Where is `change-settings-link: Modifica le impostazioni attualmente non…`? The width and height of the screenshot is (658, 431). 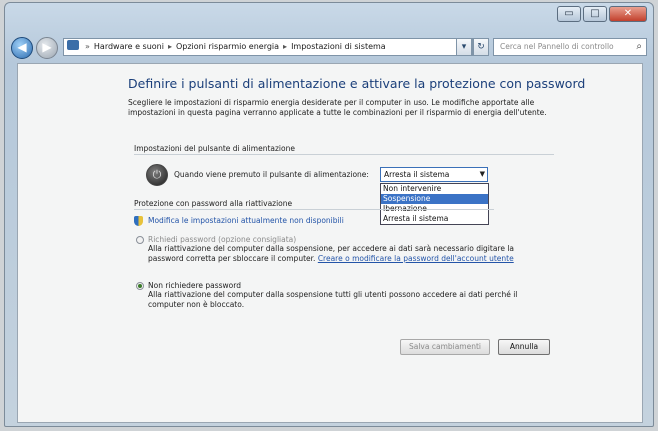 change-settings-link: Modifica le impostazioni attualmente non… is located at coordinates (246, 220).